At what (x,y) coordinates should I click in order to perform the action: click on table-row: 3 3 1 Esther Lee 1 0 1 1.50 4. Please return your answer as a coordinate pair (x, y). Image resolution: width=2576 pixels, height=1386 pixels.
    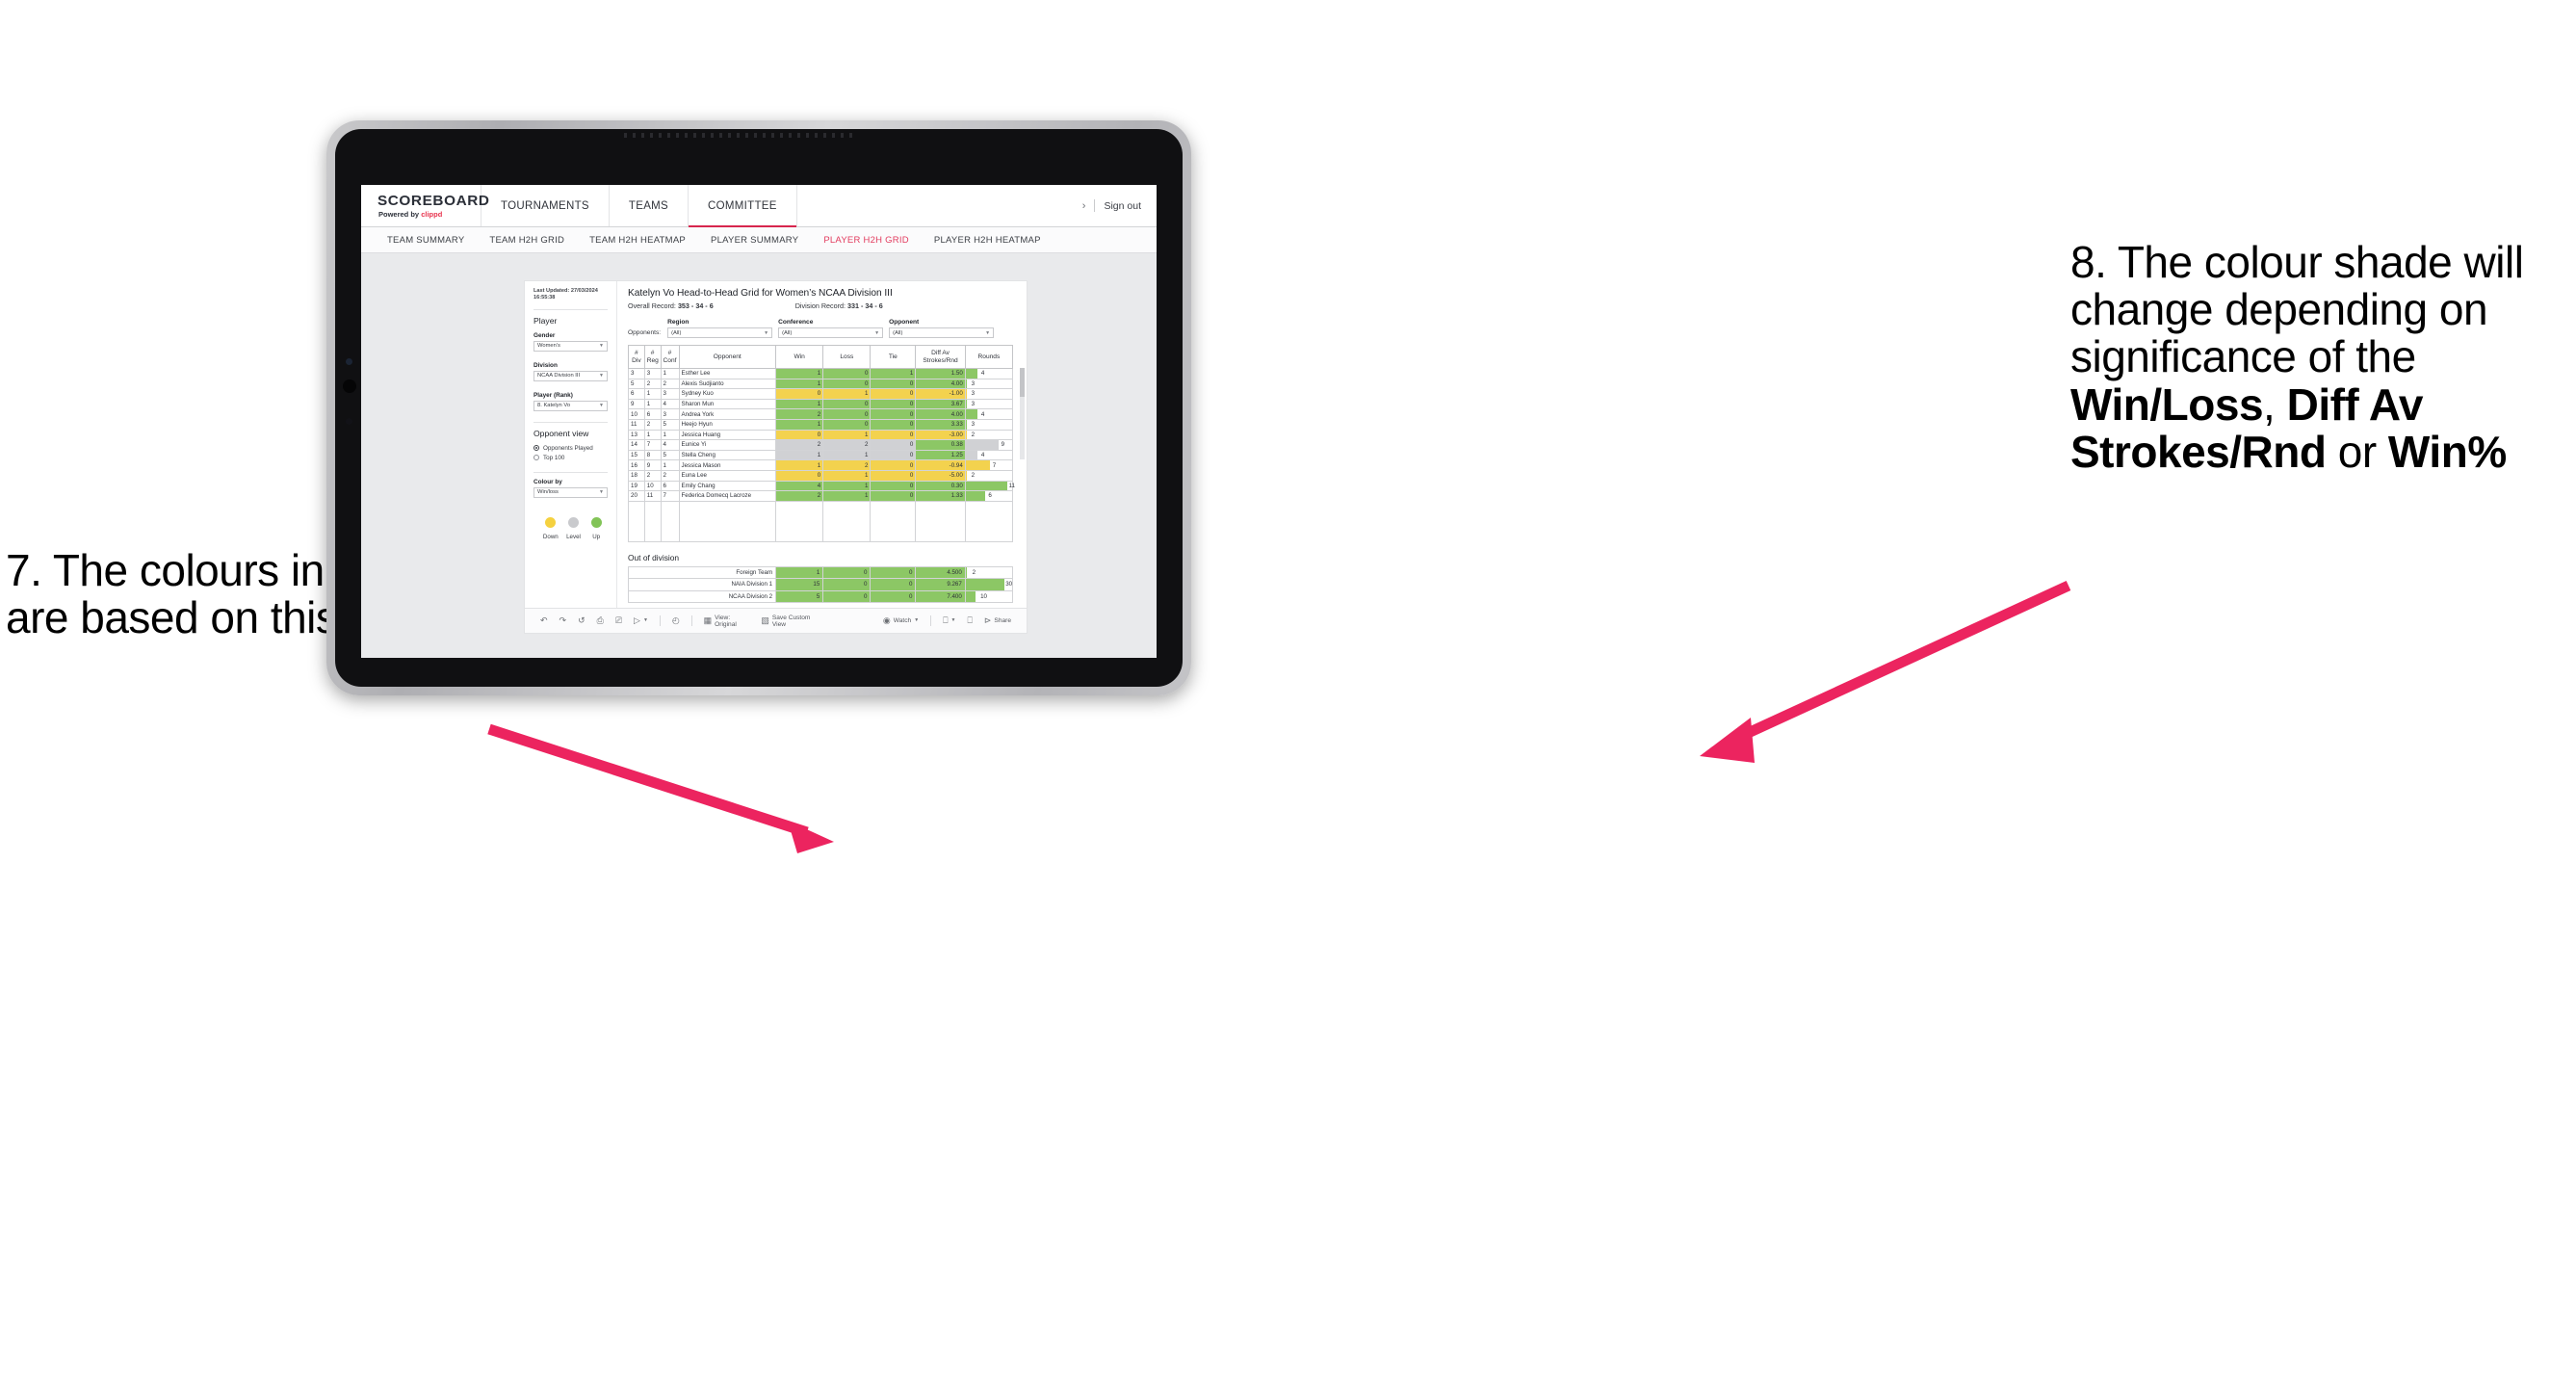
    Looking at the image, I should click on (821, 373).